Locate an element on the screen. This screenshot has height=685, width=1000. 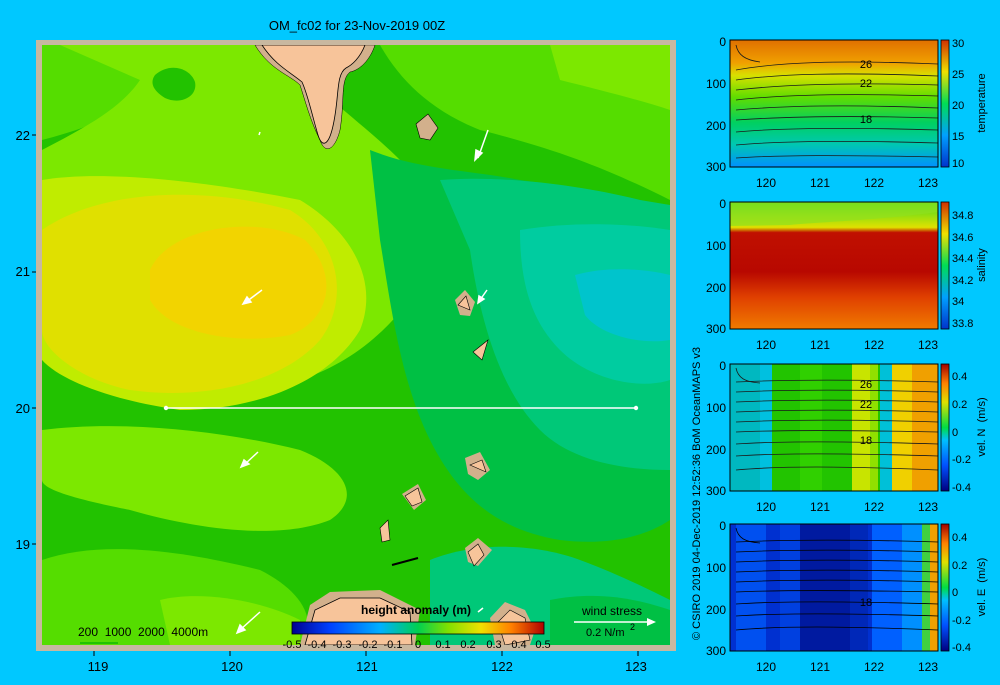
lon-tick-label: 121 is located at coordinates (367, 666).